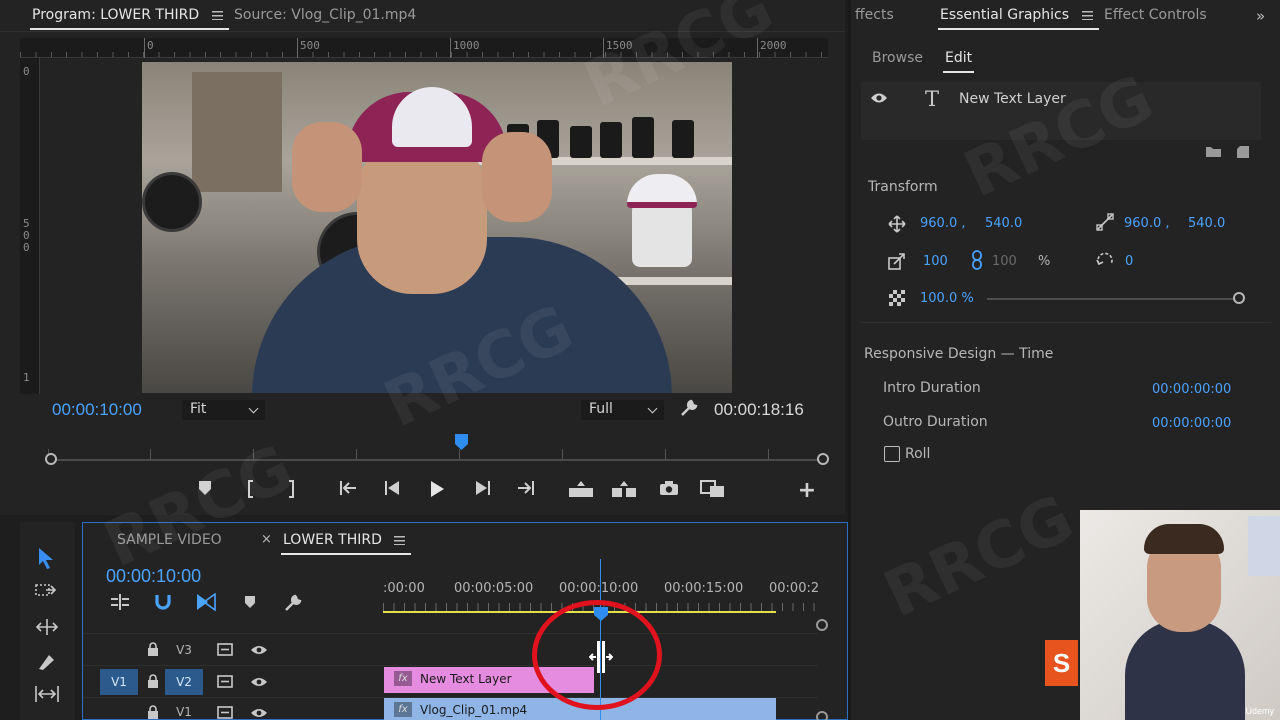  What do you see at coordinates (46, 664) in the screenshot?
I see `razor-tool-icon` at bounding box center [46, 664].